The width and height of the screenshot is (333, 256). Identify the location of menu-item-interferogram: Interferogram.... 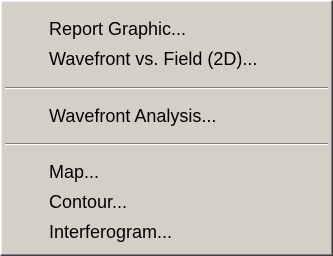
(110, 232).